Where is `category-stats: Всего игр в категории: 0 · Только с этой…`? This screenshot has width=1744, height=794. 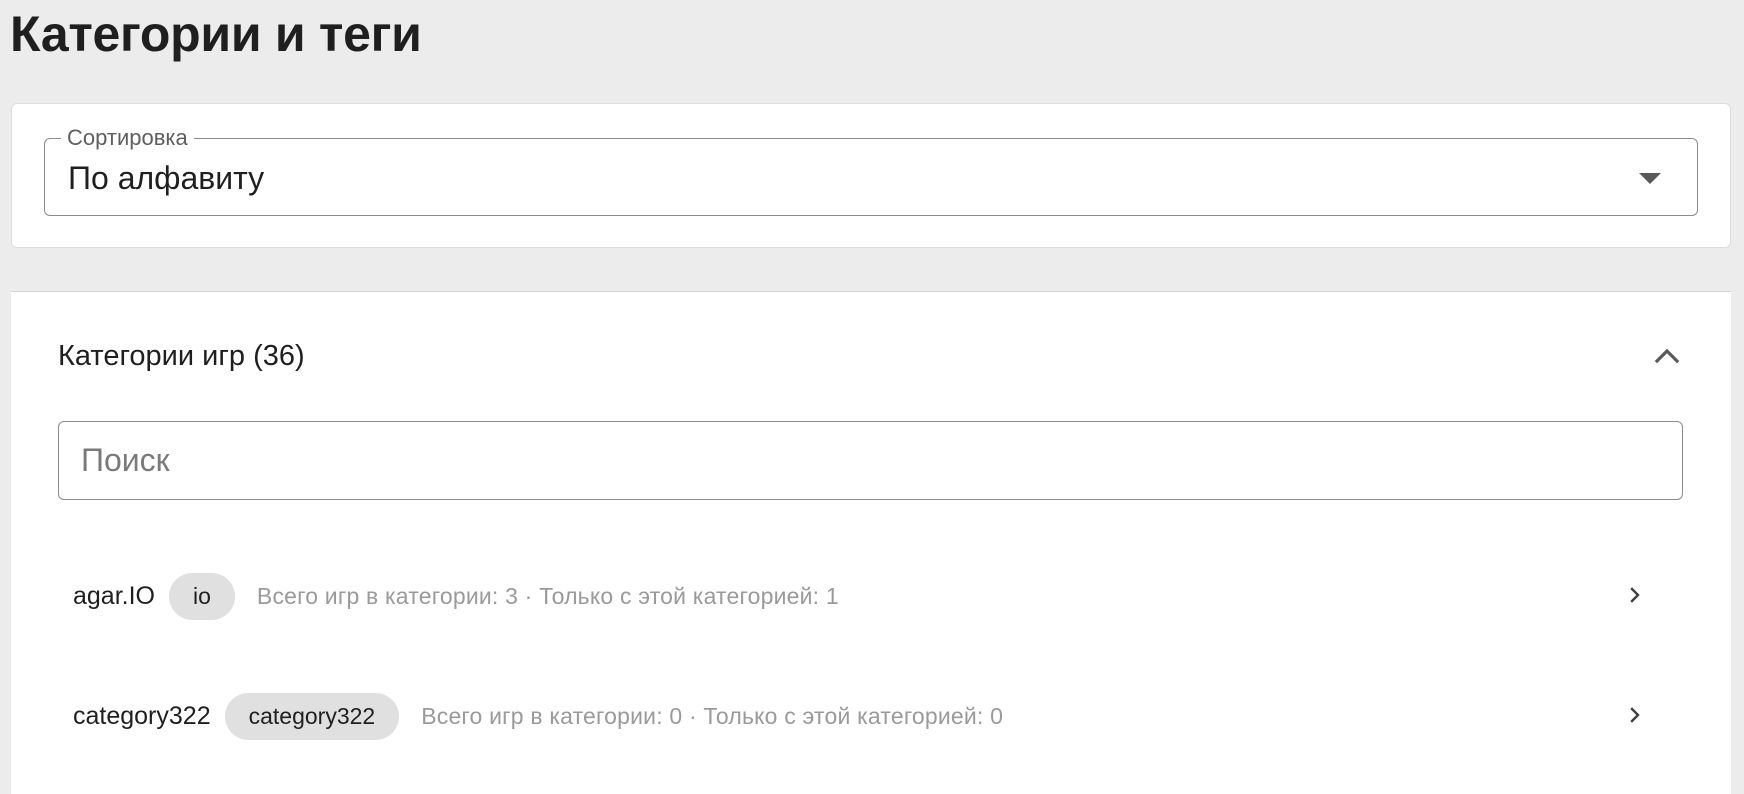 category-stats: Всего игр в категории: 0 · Только с этой… is located at coordinates (712, 715).